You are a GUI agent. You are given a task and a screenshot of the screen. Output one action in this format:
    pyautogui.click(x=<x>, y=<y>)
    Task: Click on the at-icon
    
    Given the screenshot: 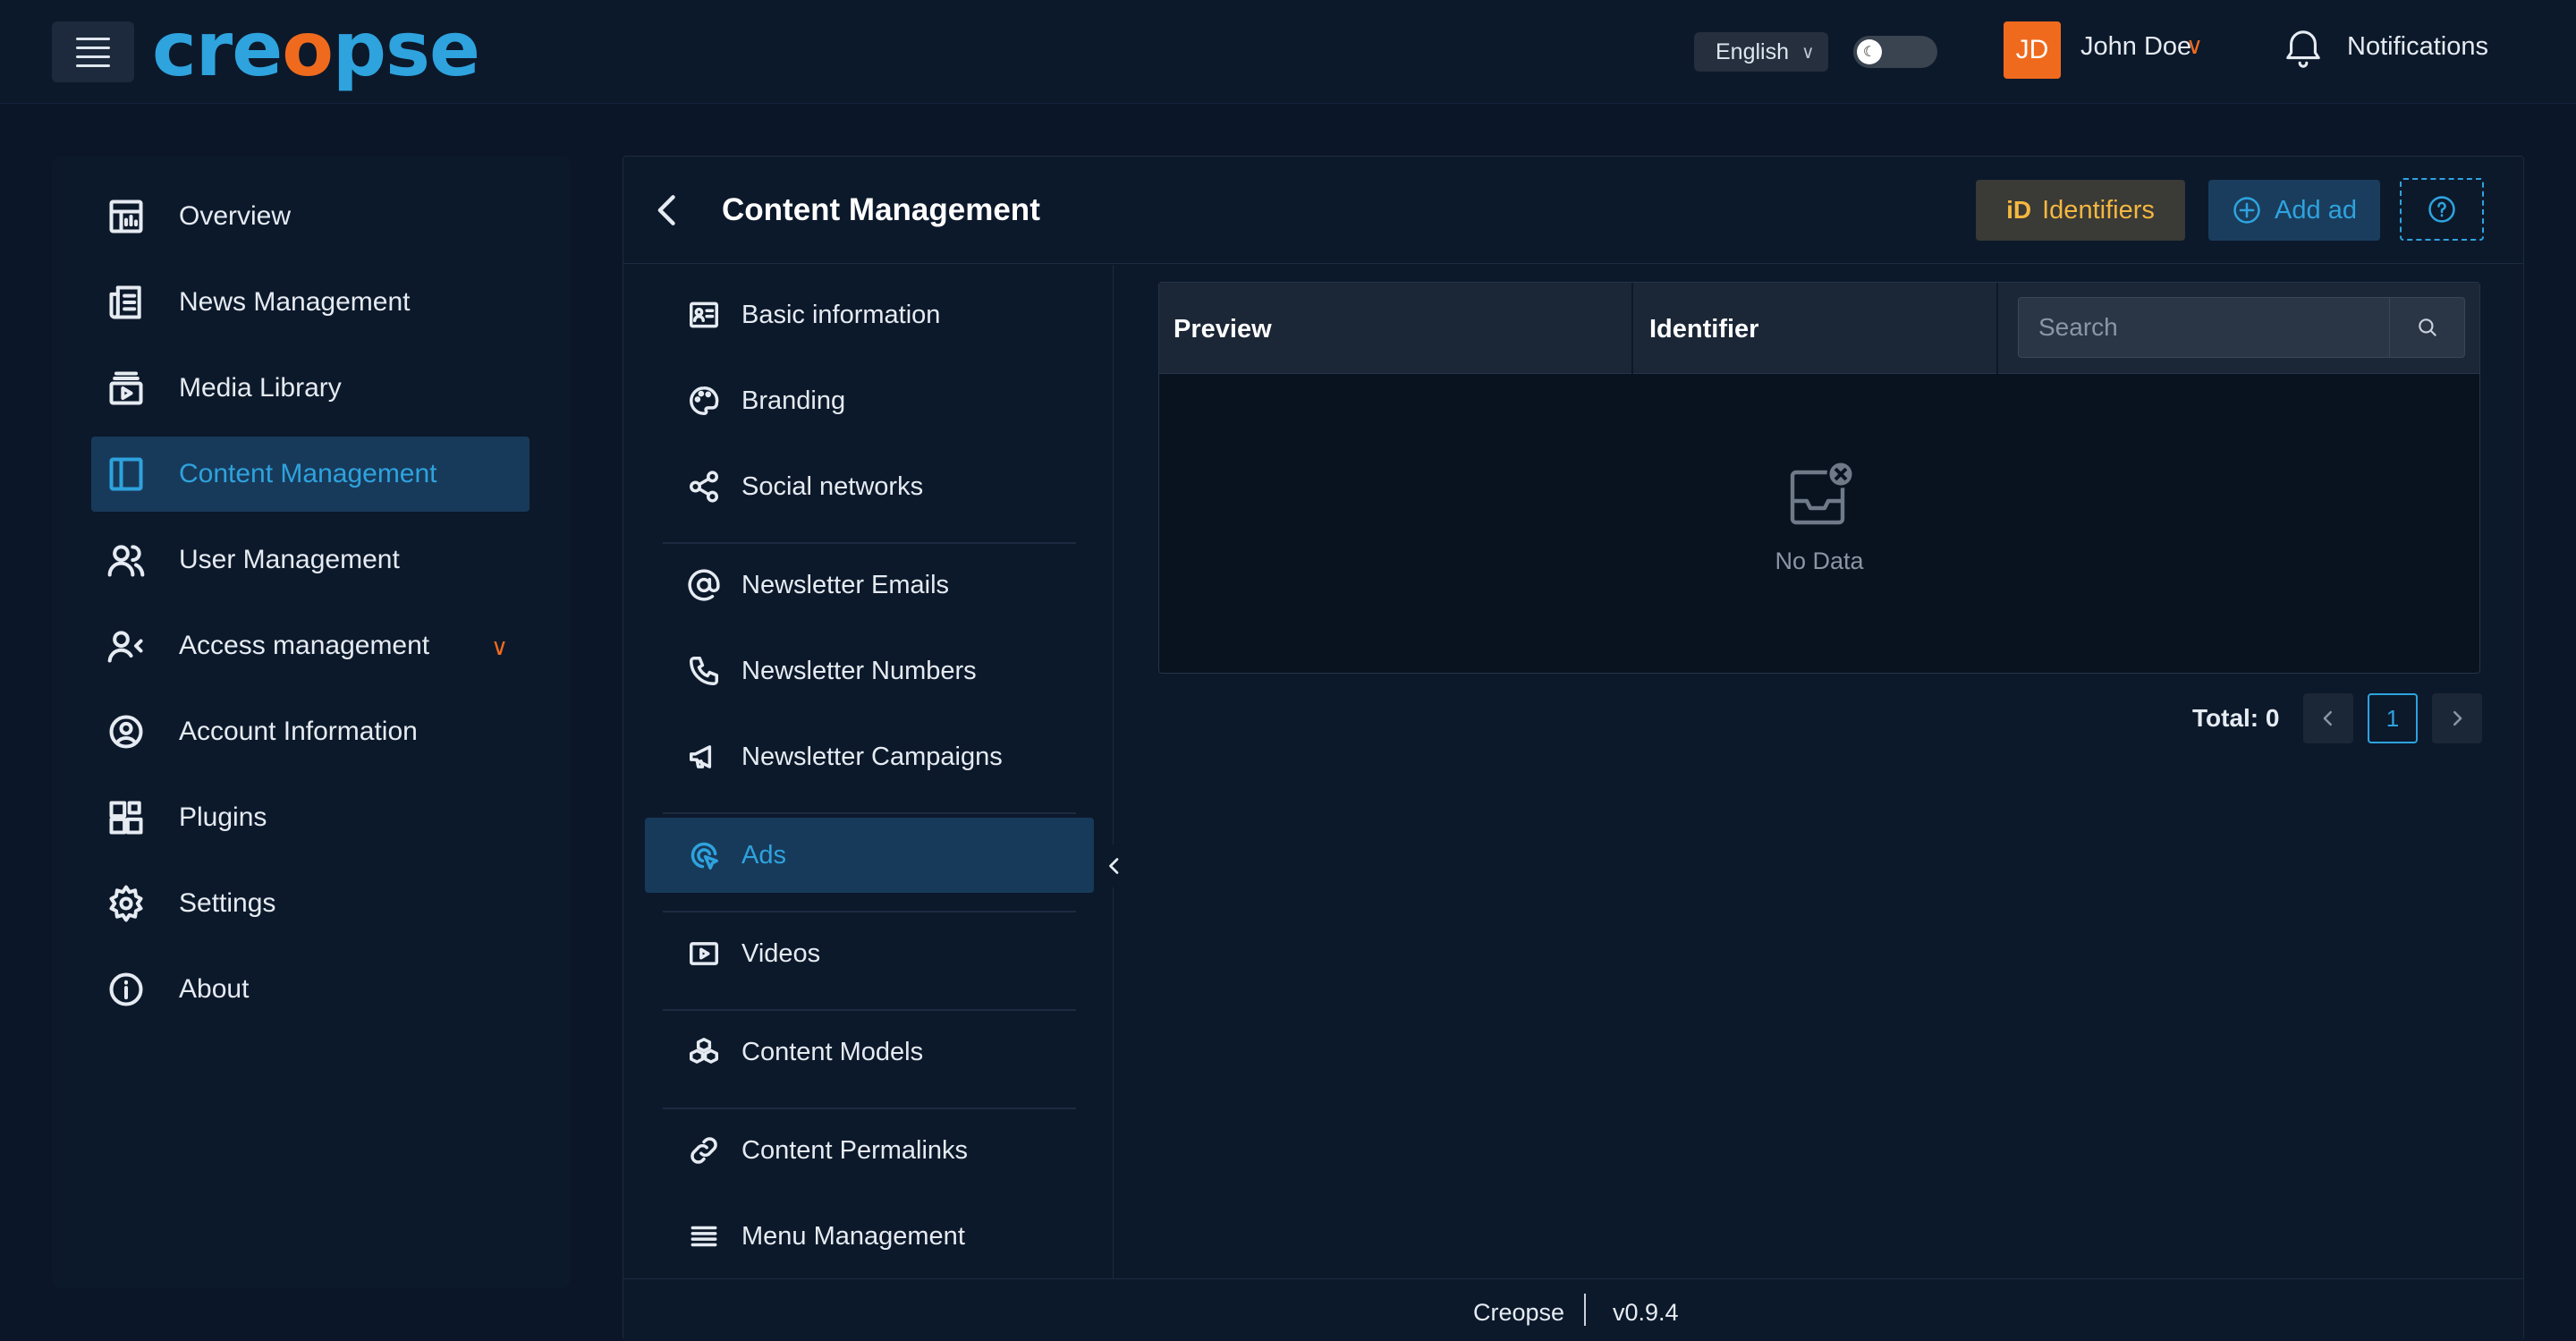 What is the action you would take?
    pyautogui.click(x=704, y=585)
    